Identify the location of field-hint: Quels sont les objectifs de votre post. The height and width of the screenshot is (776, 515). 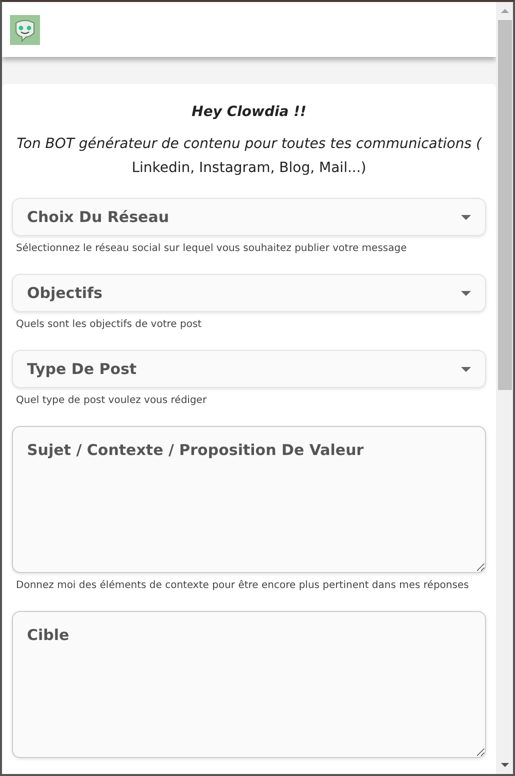
(109, 324).